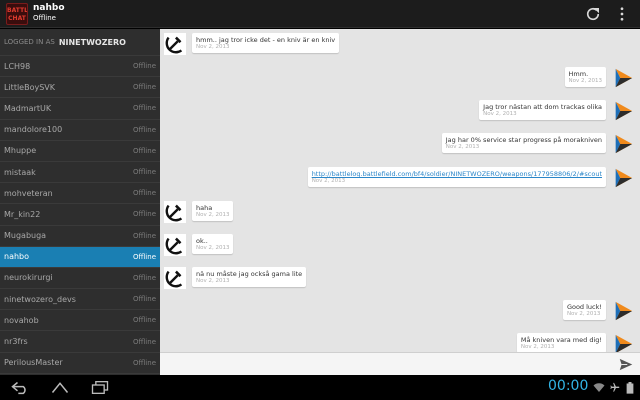 The image size is (640, 400). Describe the element at coordinates (249, 274) in the screenshot. I see `message-text: nä nu måste jag också gama lite` at that location.